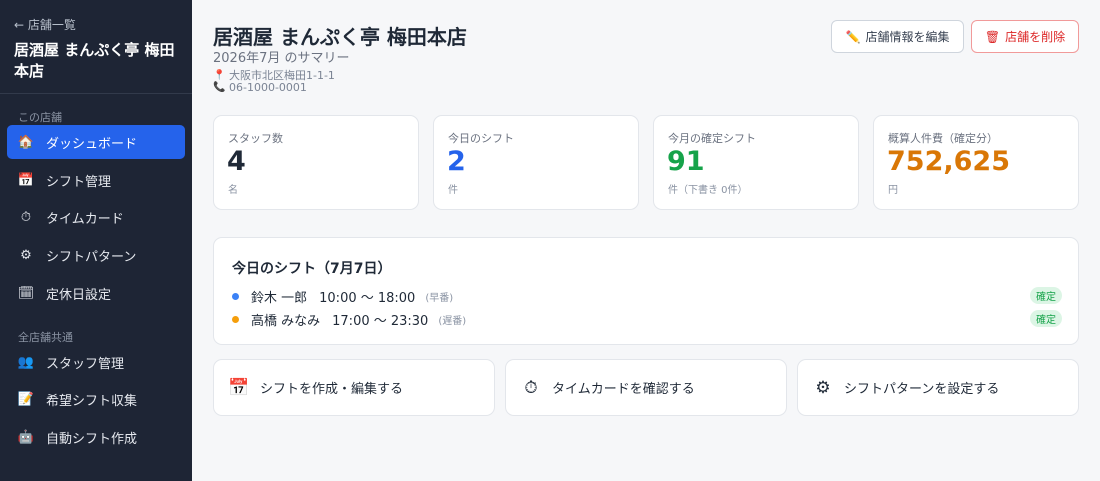 The width and height of the screenshot is (1100, 481). I want to click on page-title: 居酒屋 まんぷく亭 梅田本店, so click(340, 37).